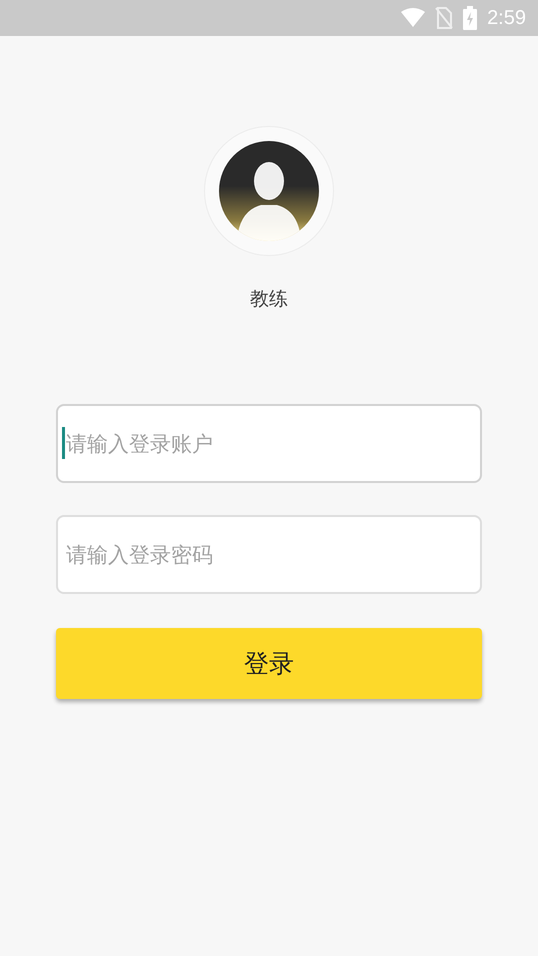 The height and width of the screenshot is (956, 538). What do you see at coordinates (63, 443) in the screenshot?
I see `text-cursor` at bounding box center [63, 443].